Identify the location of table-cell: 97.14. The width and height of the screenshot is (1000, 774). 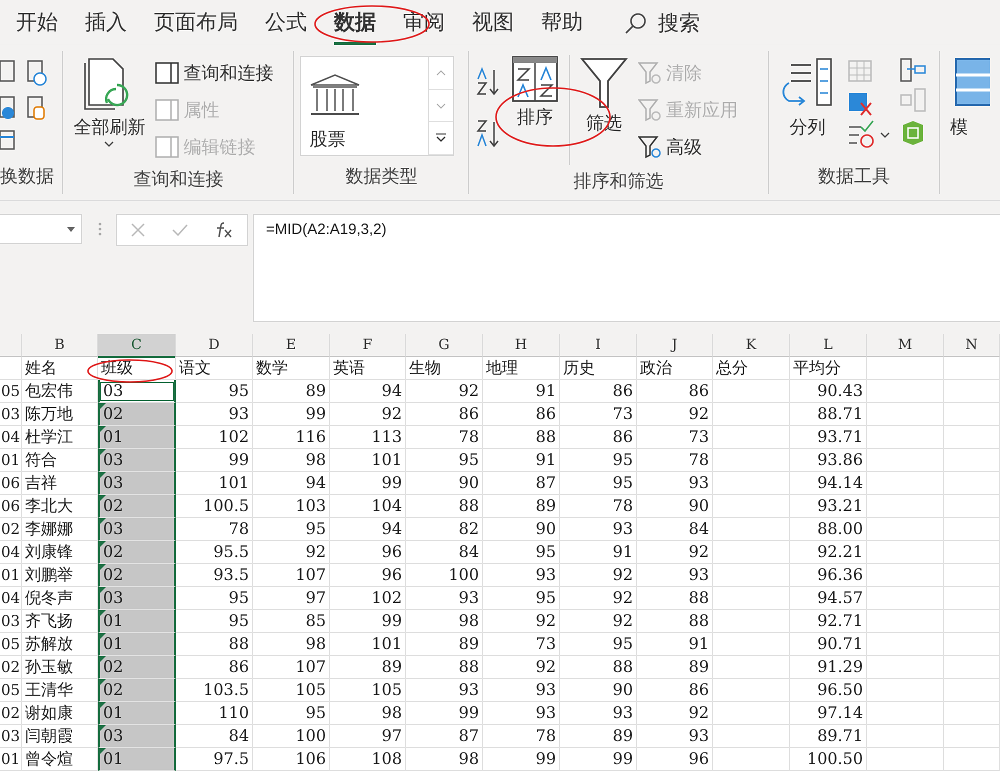
(828, 713).